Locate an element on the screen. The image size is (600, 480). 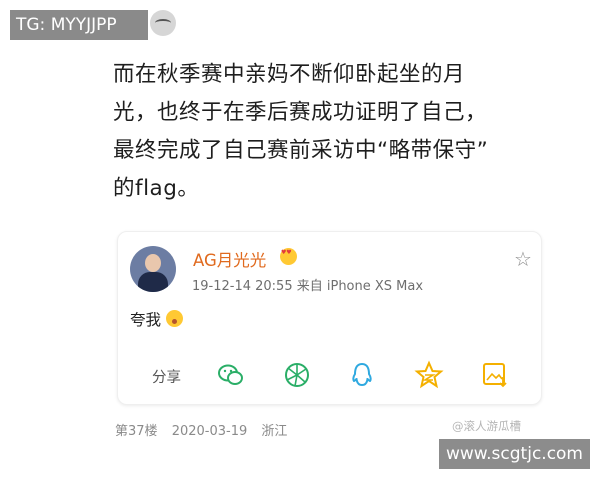
corner-avatar is located at coordinates (163, 23).